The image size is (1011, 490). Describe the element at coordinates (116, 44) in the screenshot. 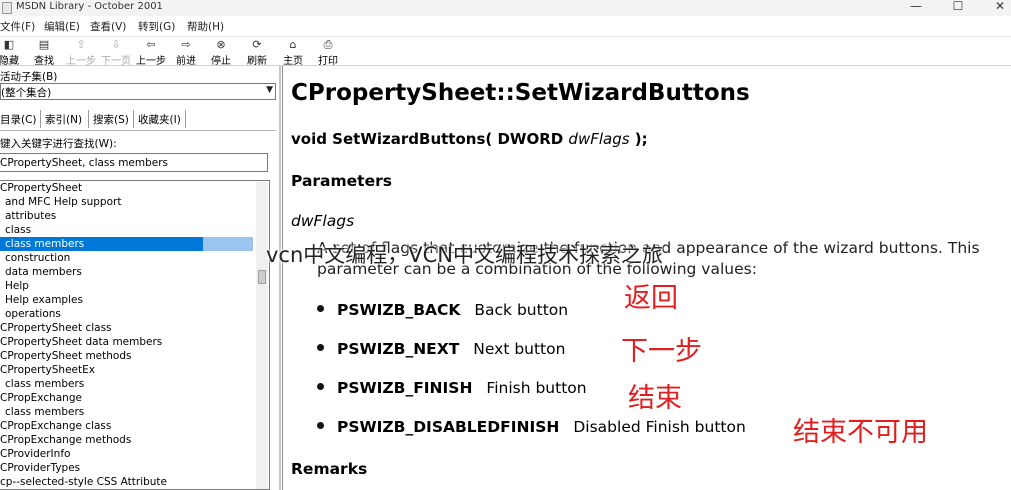

I see `down-arrow-icon: ⇩` at that location.